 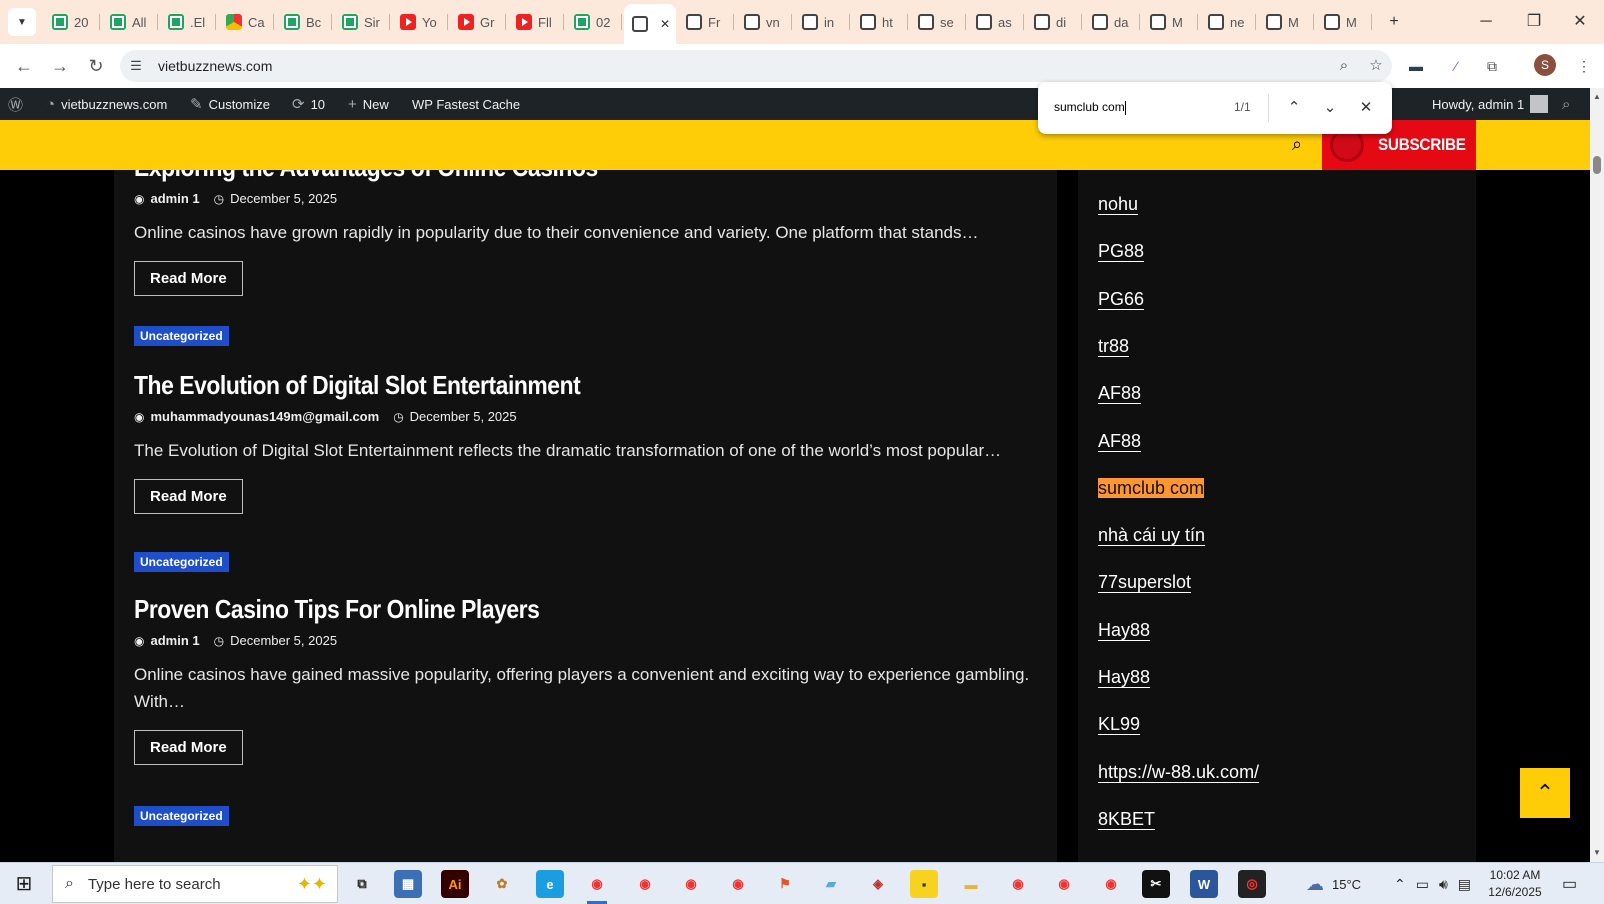 I want to click on find-input: sumclub com, so click(x=1090, y=107).